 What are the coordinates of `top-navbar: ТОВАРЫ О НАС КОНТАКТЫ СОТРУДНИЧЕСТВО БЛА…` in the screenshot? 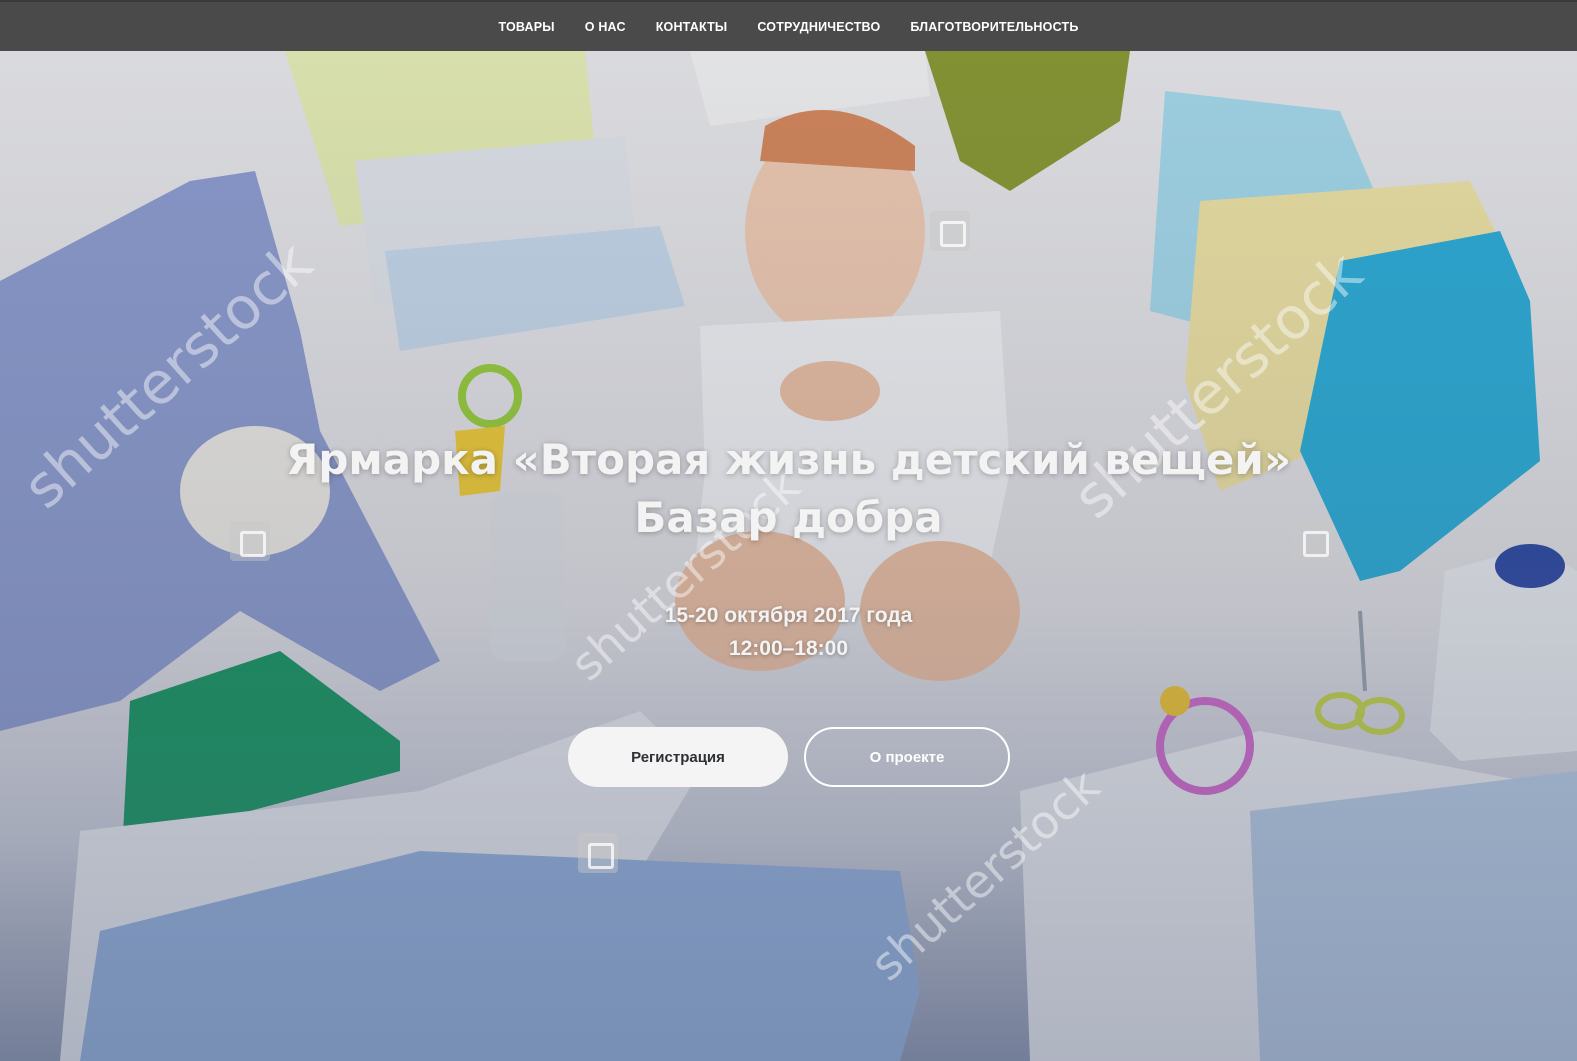 It's located at (788, 25).